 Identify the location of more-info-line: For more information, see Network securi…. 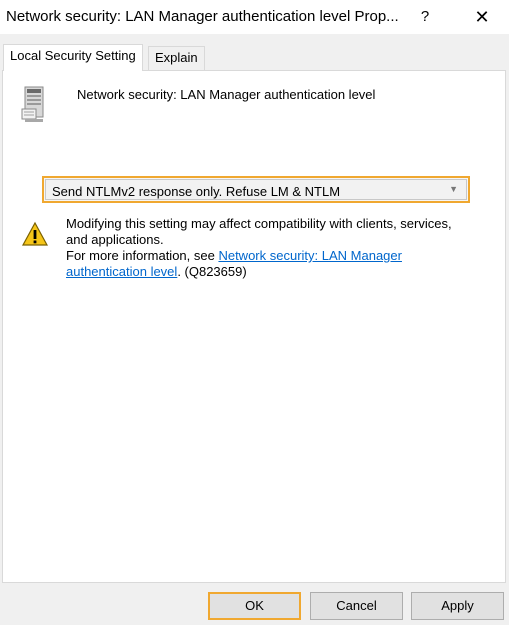
(271, 264).